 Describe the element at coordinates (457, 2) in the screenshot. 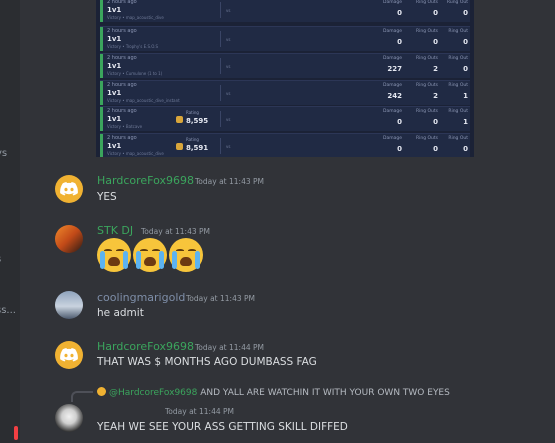

I see `ring-out-label: Rung Out` at that location.